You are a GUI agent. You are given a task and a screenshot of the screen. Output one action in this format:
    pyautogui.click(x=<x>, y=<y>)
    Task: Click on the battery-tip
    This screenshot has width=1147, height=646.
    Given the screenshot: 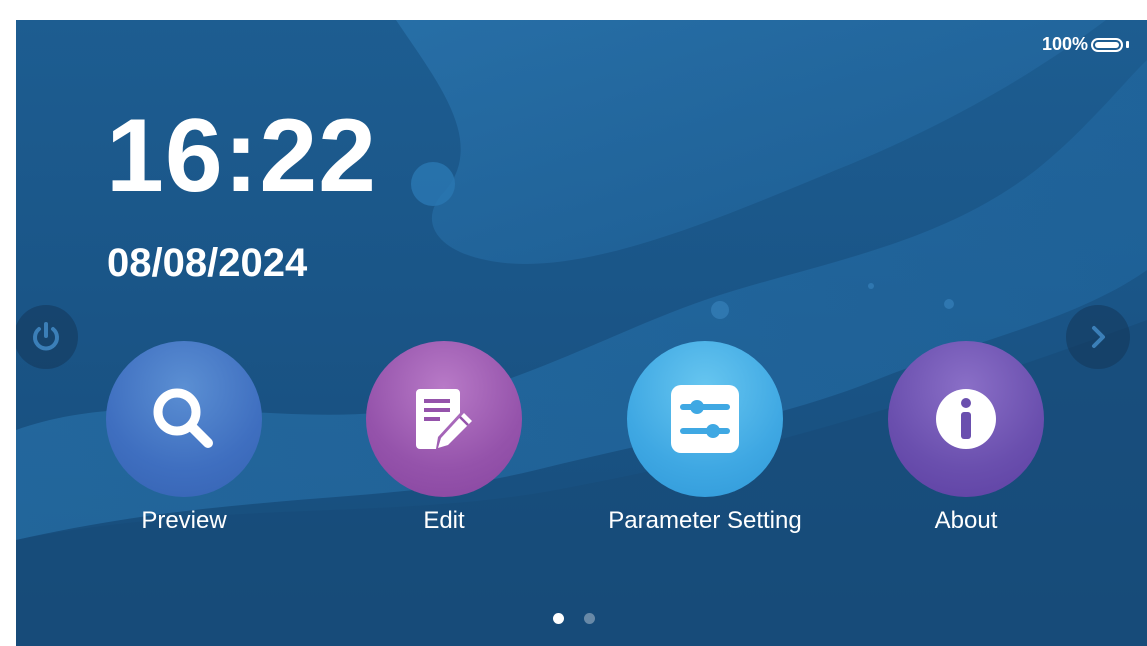 What is the action you would take?
    pyautogui.click(x=1127, y=44)
    